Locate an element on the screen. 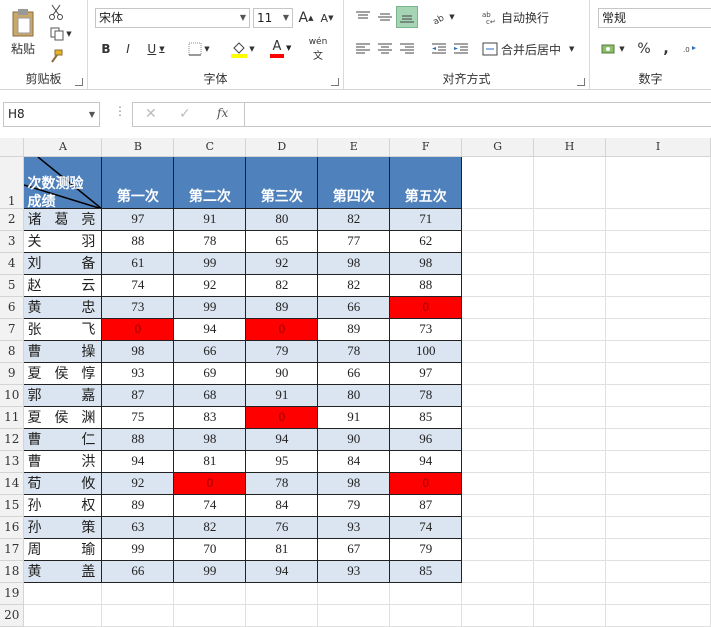 This screenshot has height=627, width=711. score-cell: 96 is located at coordinates (426, 439).